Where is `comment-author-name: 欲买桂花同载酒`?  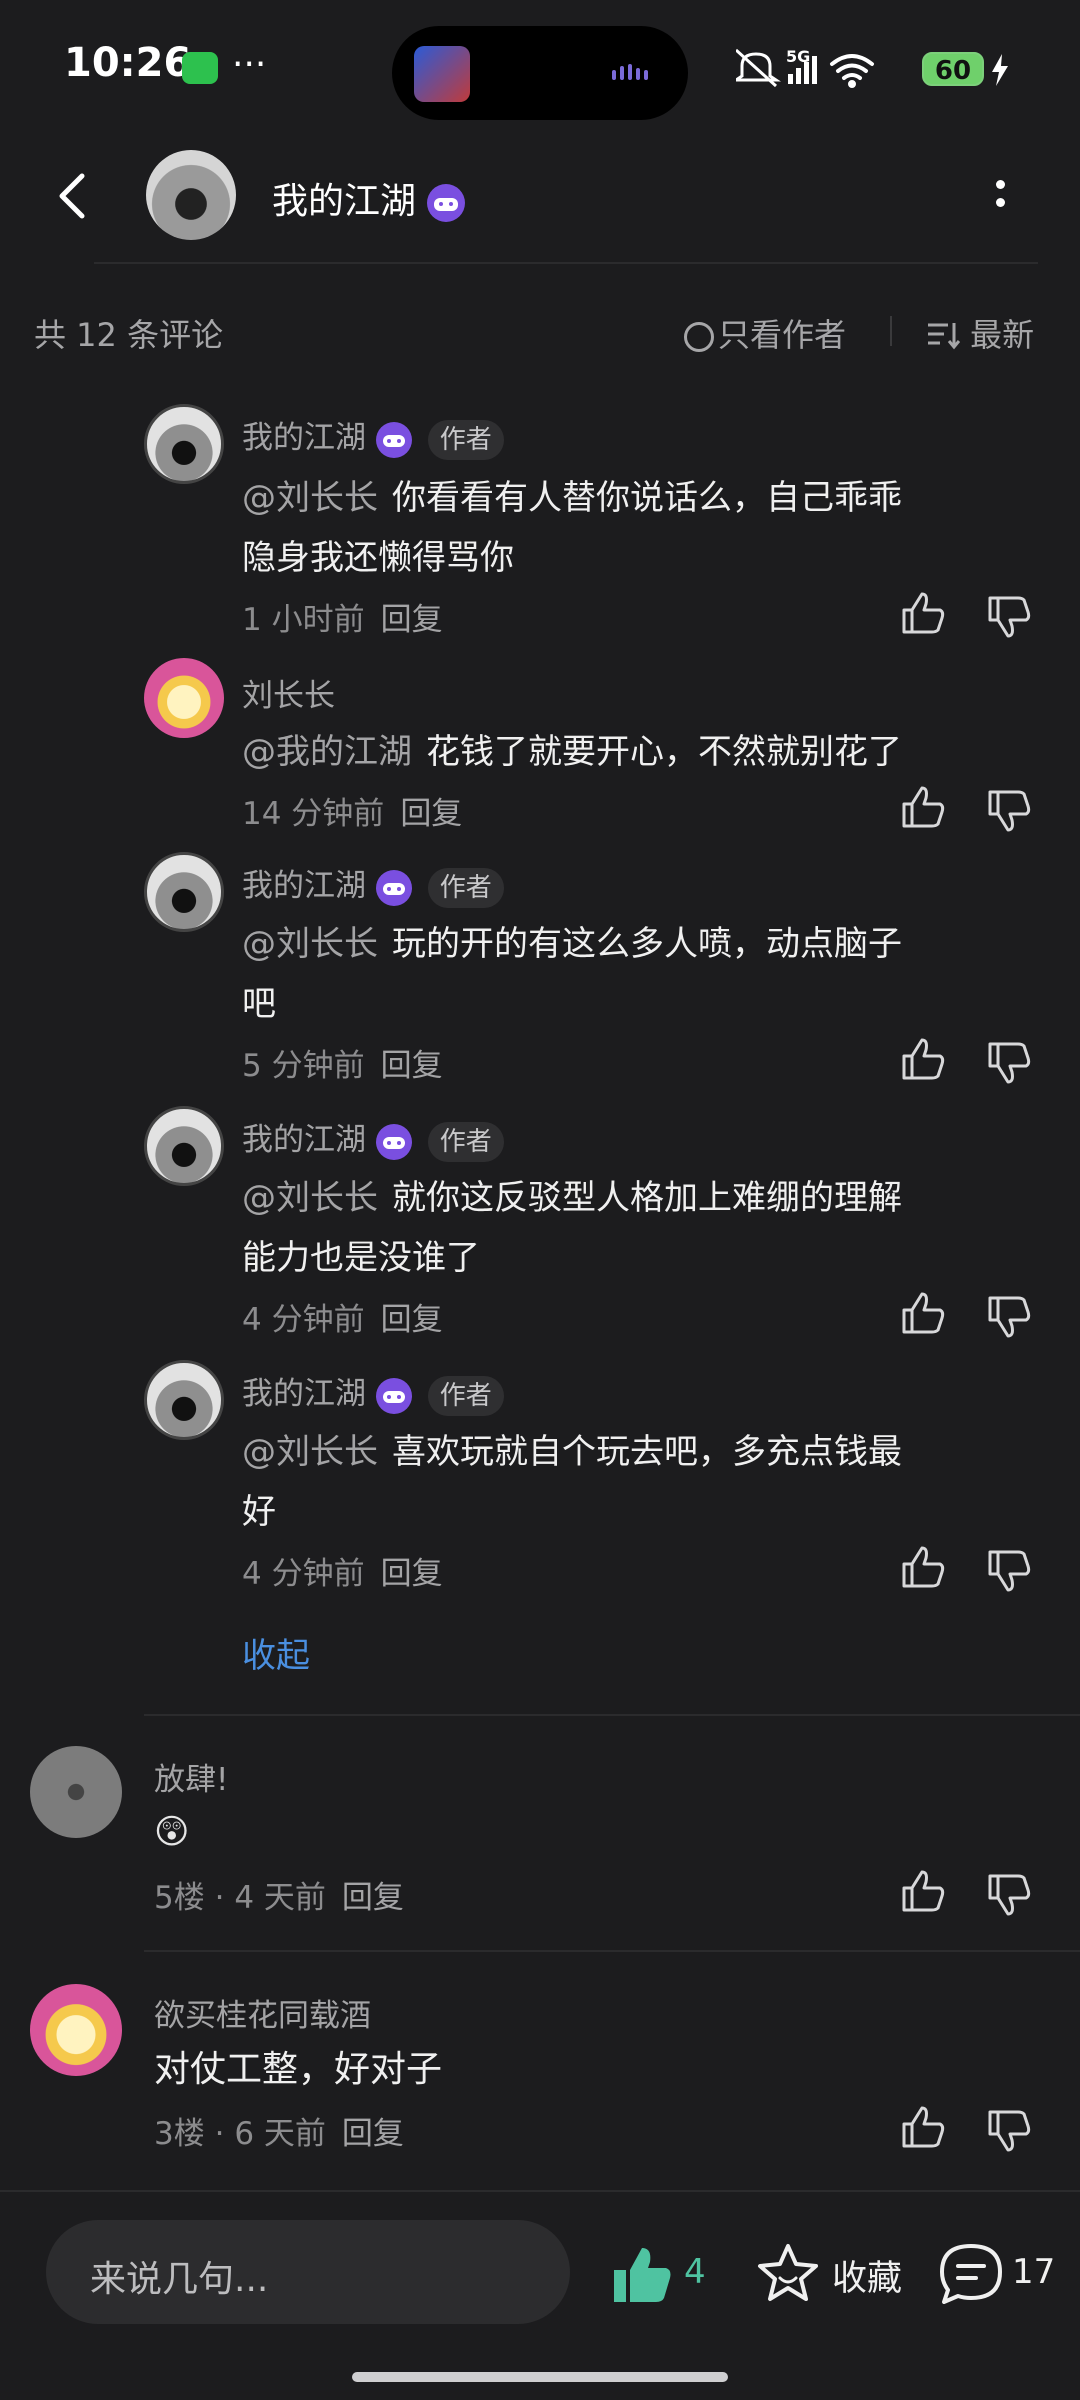
comment-author-name: 欲买桂花同载酒 is located at coordinates (262, 2012).